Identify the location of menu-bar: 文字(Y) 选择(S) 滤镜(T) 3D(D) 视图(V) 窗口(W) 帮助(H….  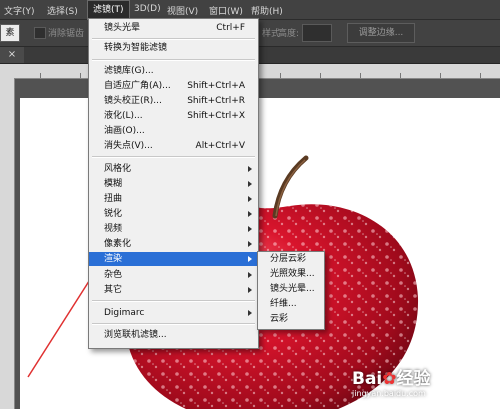
(250, 10).